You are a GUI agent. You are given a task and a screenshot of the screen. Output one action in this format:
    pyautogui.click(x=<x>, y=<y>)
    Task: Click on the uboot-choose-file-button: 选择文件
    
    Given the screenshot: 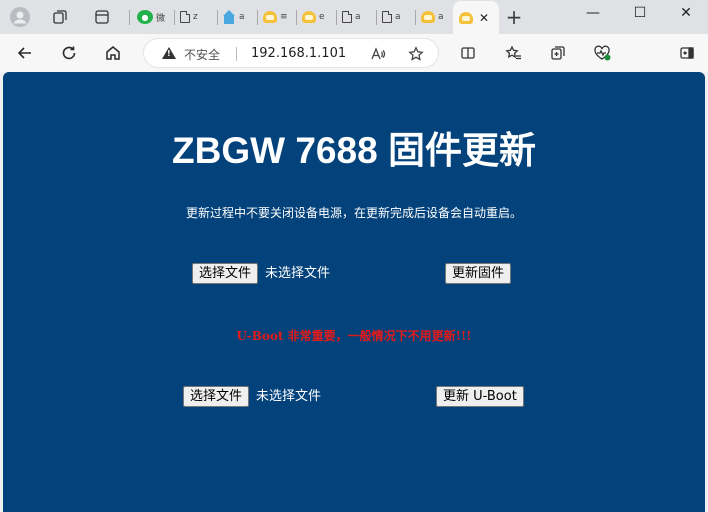 What is the action you would take?
    pyautogui.click(x=216, y=396)
    